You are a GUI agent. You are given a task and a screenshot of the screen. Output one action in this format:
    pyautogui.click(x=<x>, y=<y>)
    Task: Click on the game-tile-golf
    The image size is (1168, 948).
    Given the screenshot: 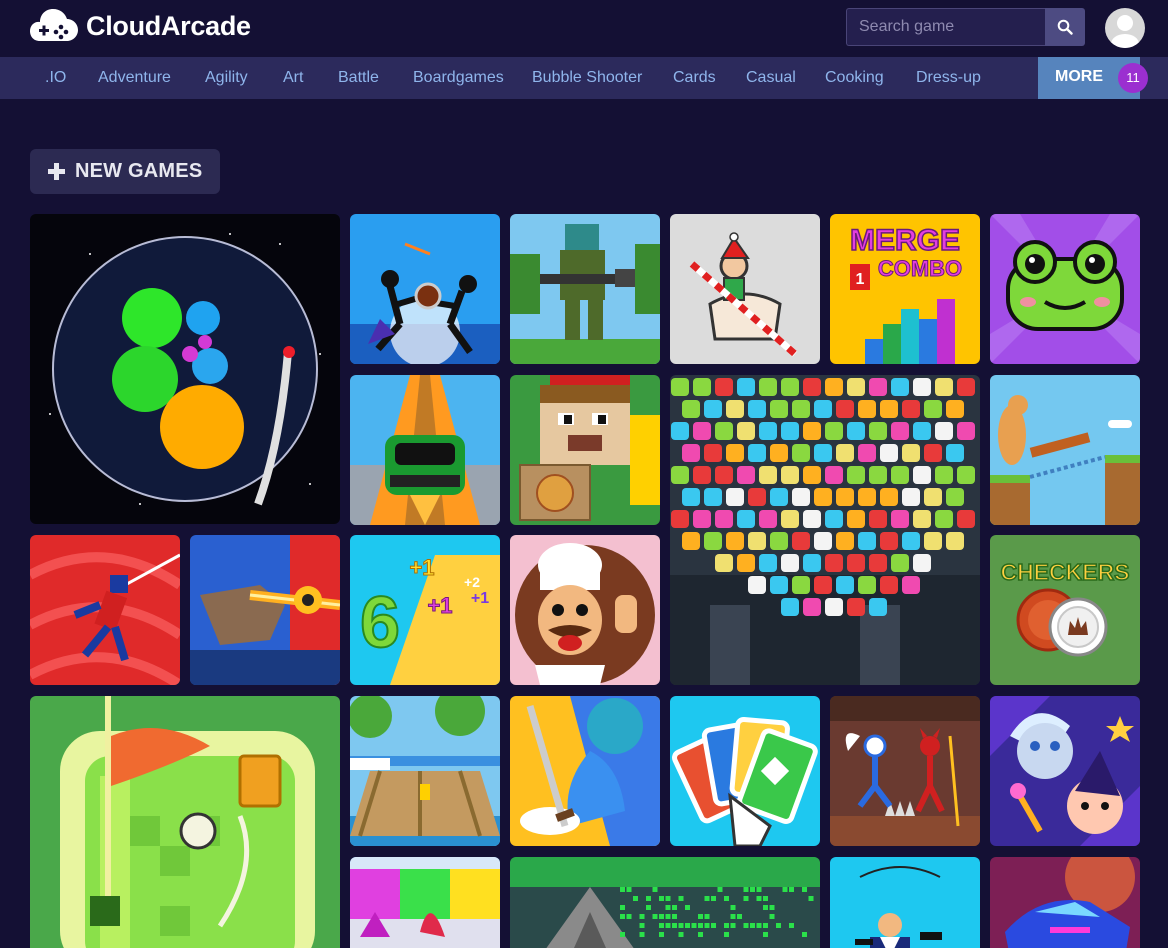 What is the action you would take?
    pyautogui.click(x=185, y=822)
    